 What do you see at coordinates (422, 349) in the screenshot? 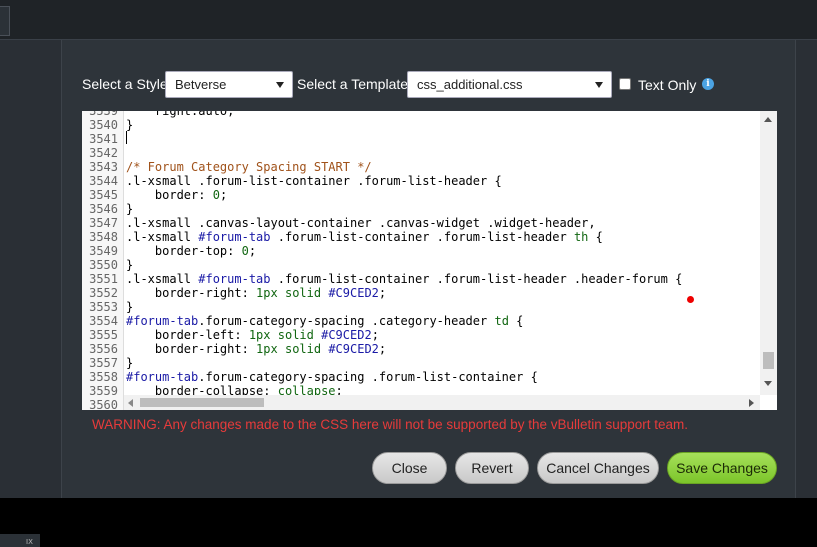
I see `code-line: 3556 border-right: 1px solid #C9CED2;` at bounding box center [422, 349].